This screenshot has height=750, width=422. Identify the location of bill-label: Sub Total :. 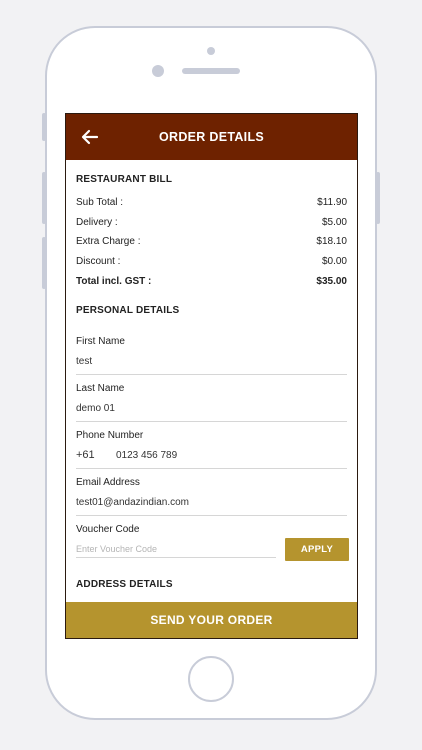
(100, 202).